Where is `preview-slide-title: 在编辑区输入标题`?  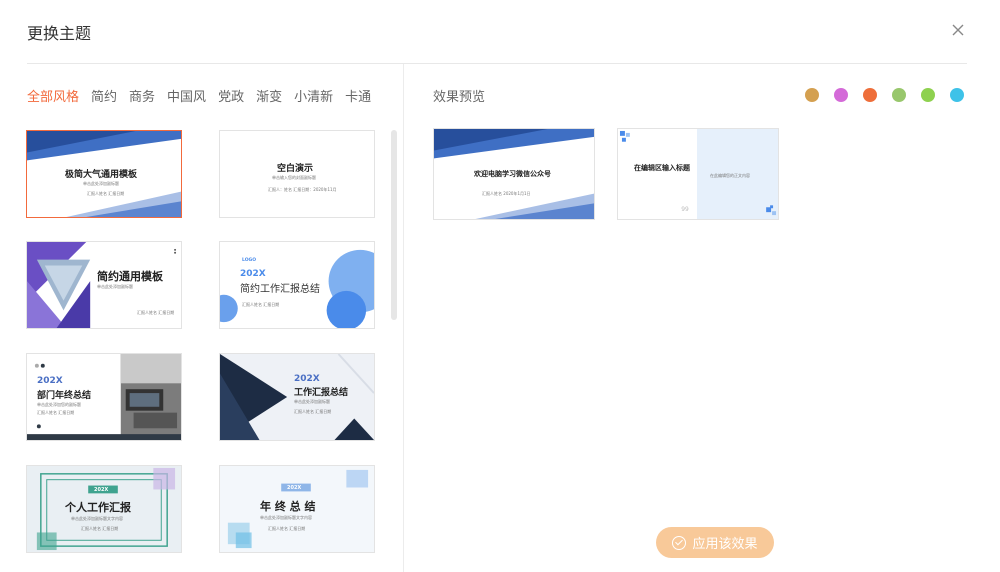 preview-slide-title: 在编辑区输入标题 is located at coordinates (662, 168).